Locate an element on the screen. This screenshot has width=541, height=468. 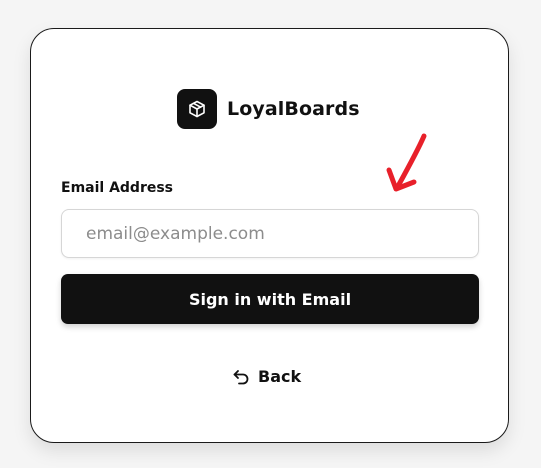
brand-name: LoyalBoards is located at coordinates (293, 108).